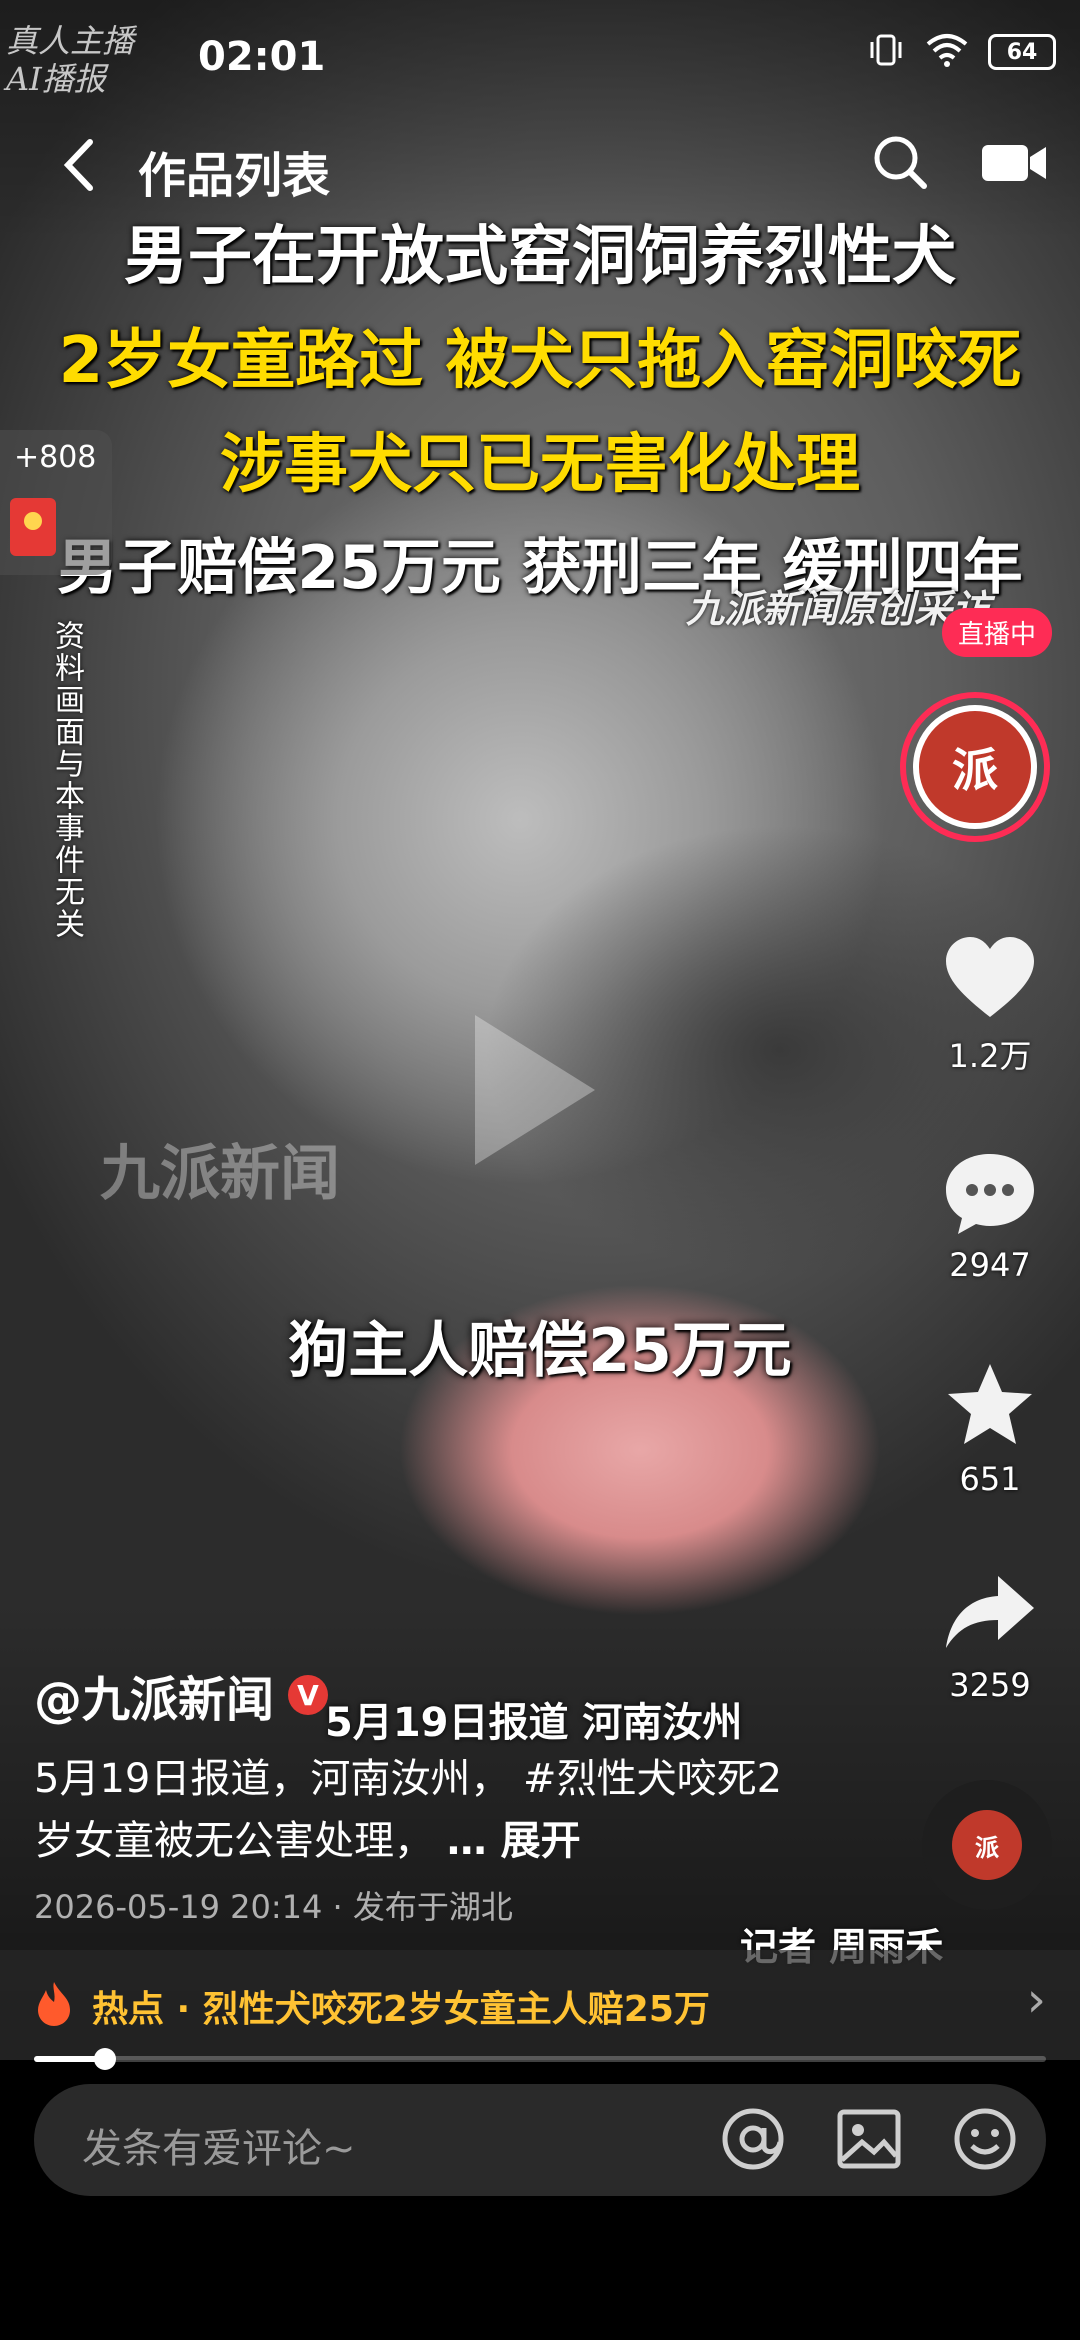 The image size is (1080, 2340). I want to click on bottom-area: 发条有爱评论~, so click(540, 2201).